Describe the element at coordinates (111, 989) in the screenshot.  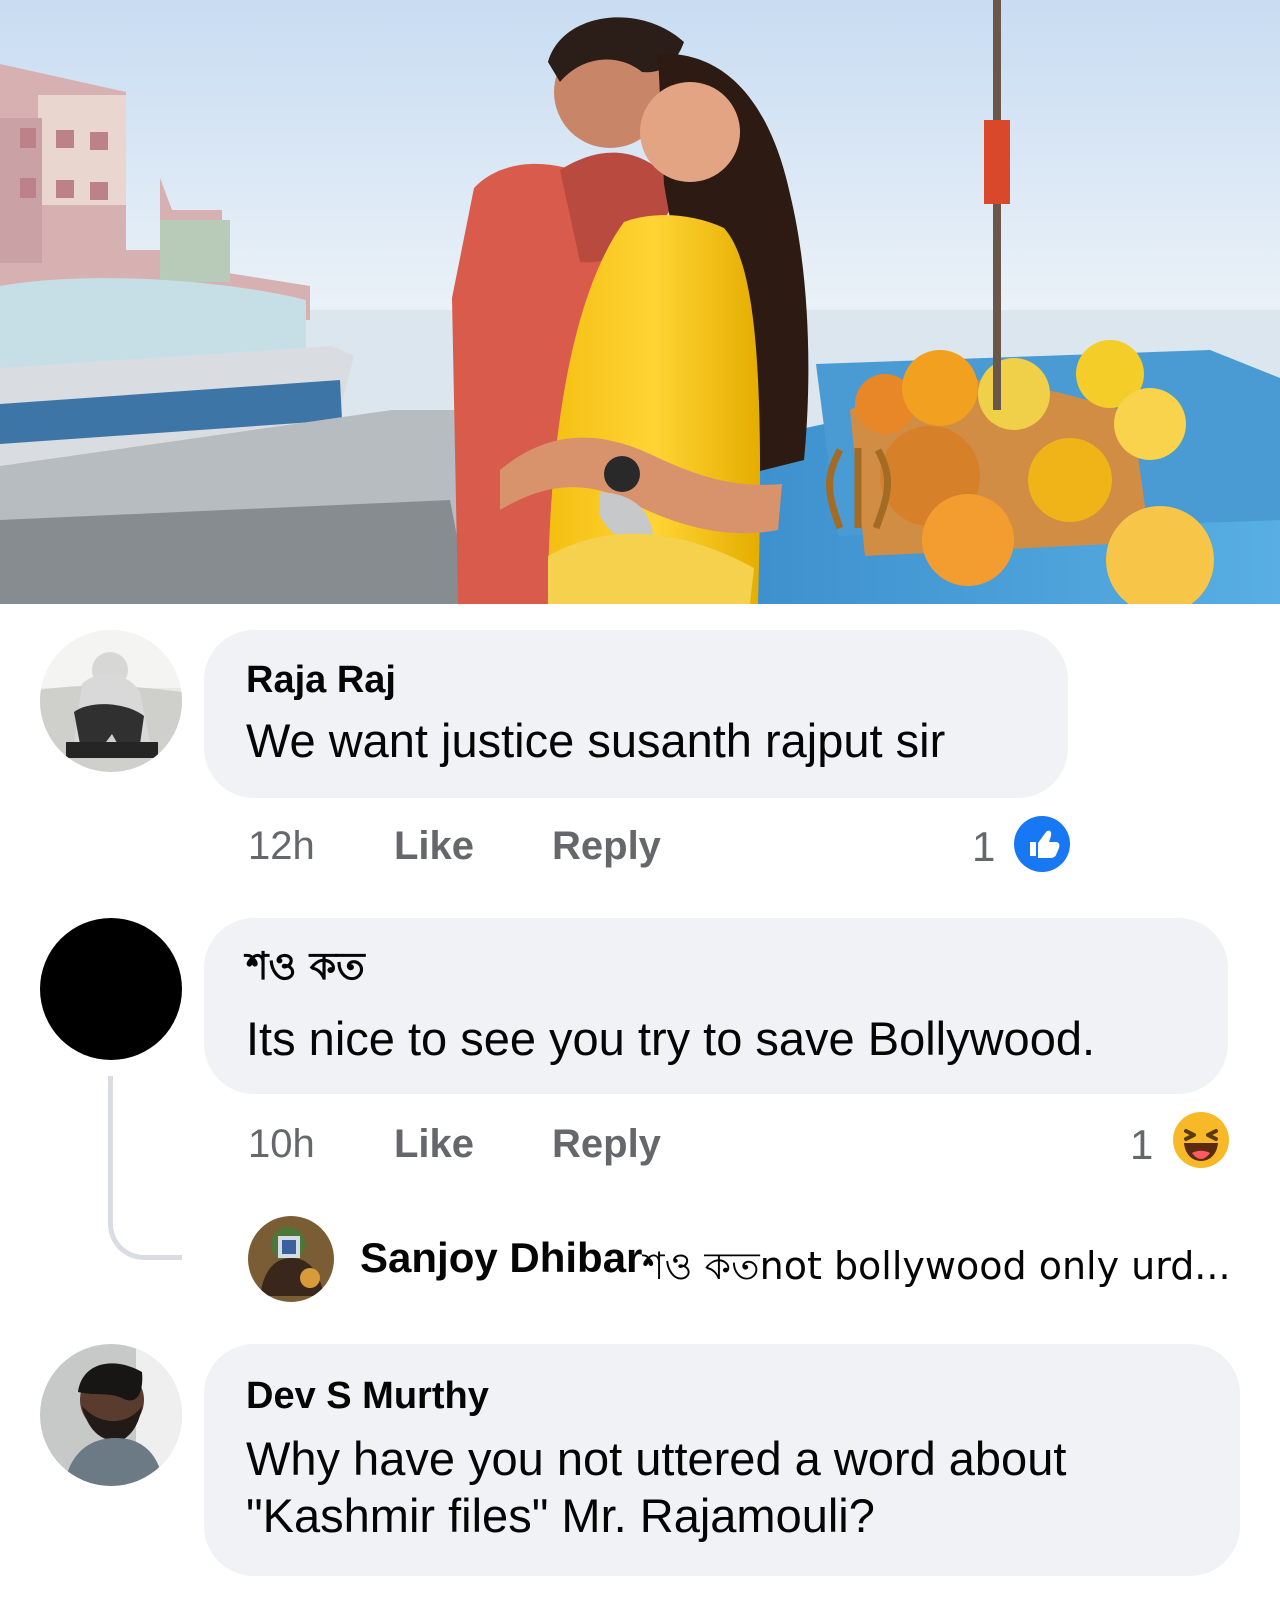
I see `commenter-avatar` at that location.